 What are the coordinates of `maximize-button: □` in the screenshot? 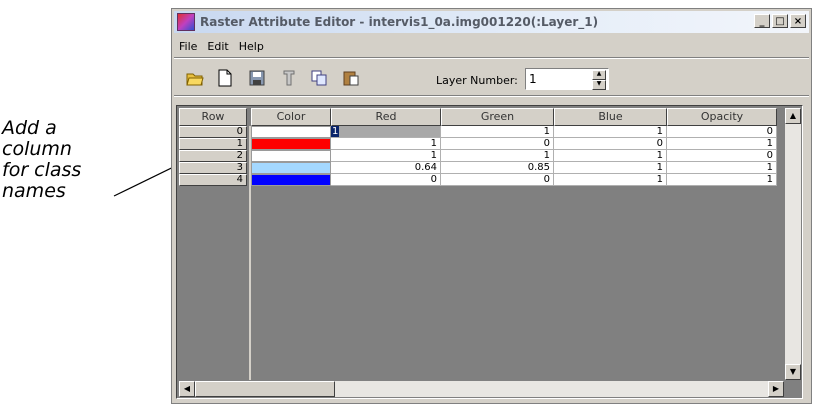 It's located at (780, 21).